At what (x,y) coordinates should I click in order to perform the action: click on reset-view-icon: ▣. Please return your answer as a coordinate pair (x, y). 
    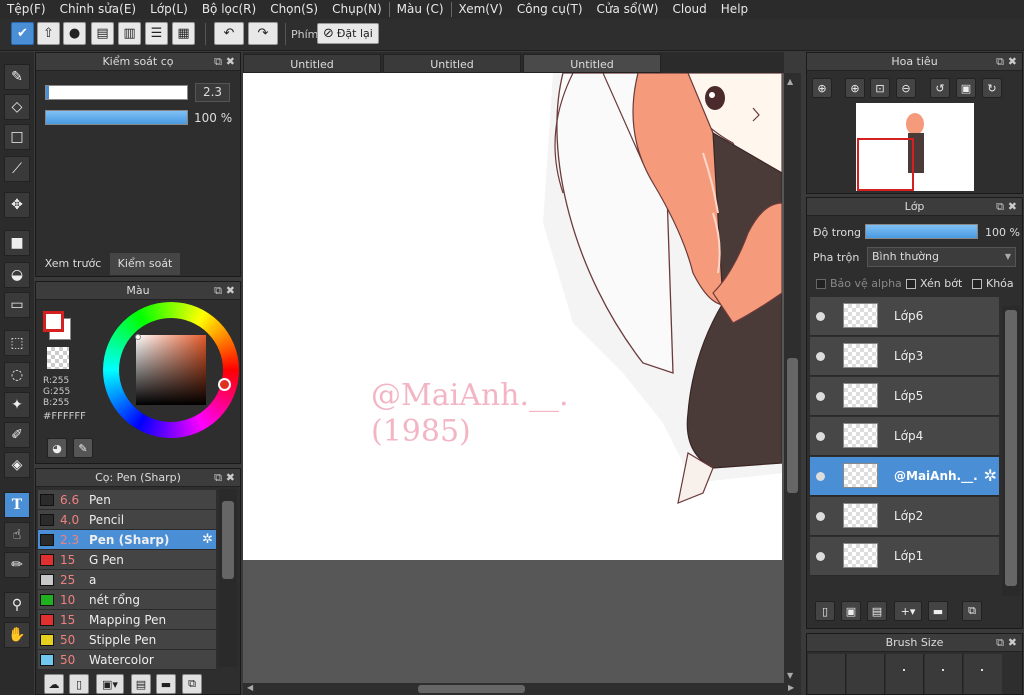
    Looking at the image, I should click on (966, 88).